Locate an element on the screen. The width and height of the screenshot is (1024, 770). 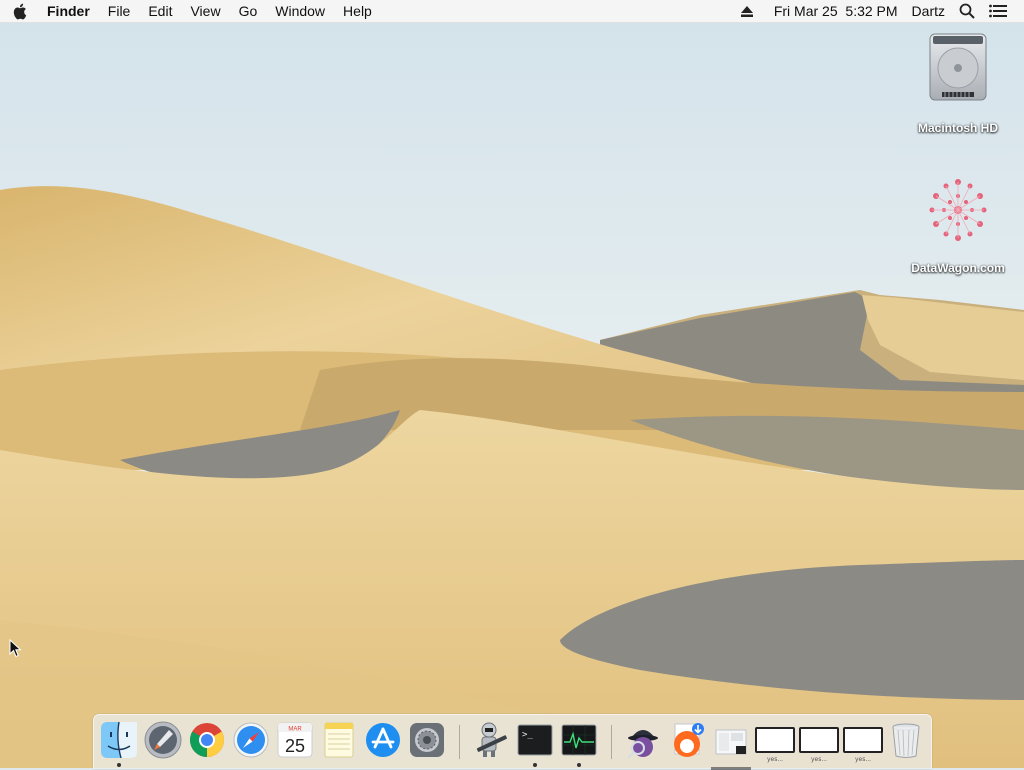
dock-activity-monitor is located at coordinates (579, 743).